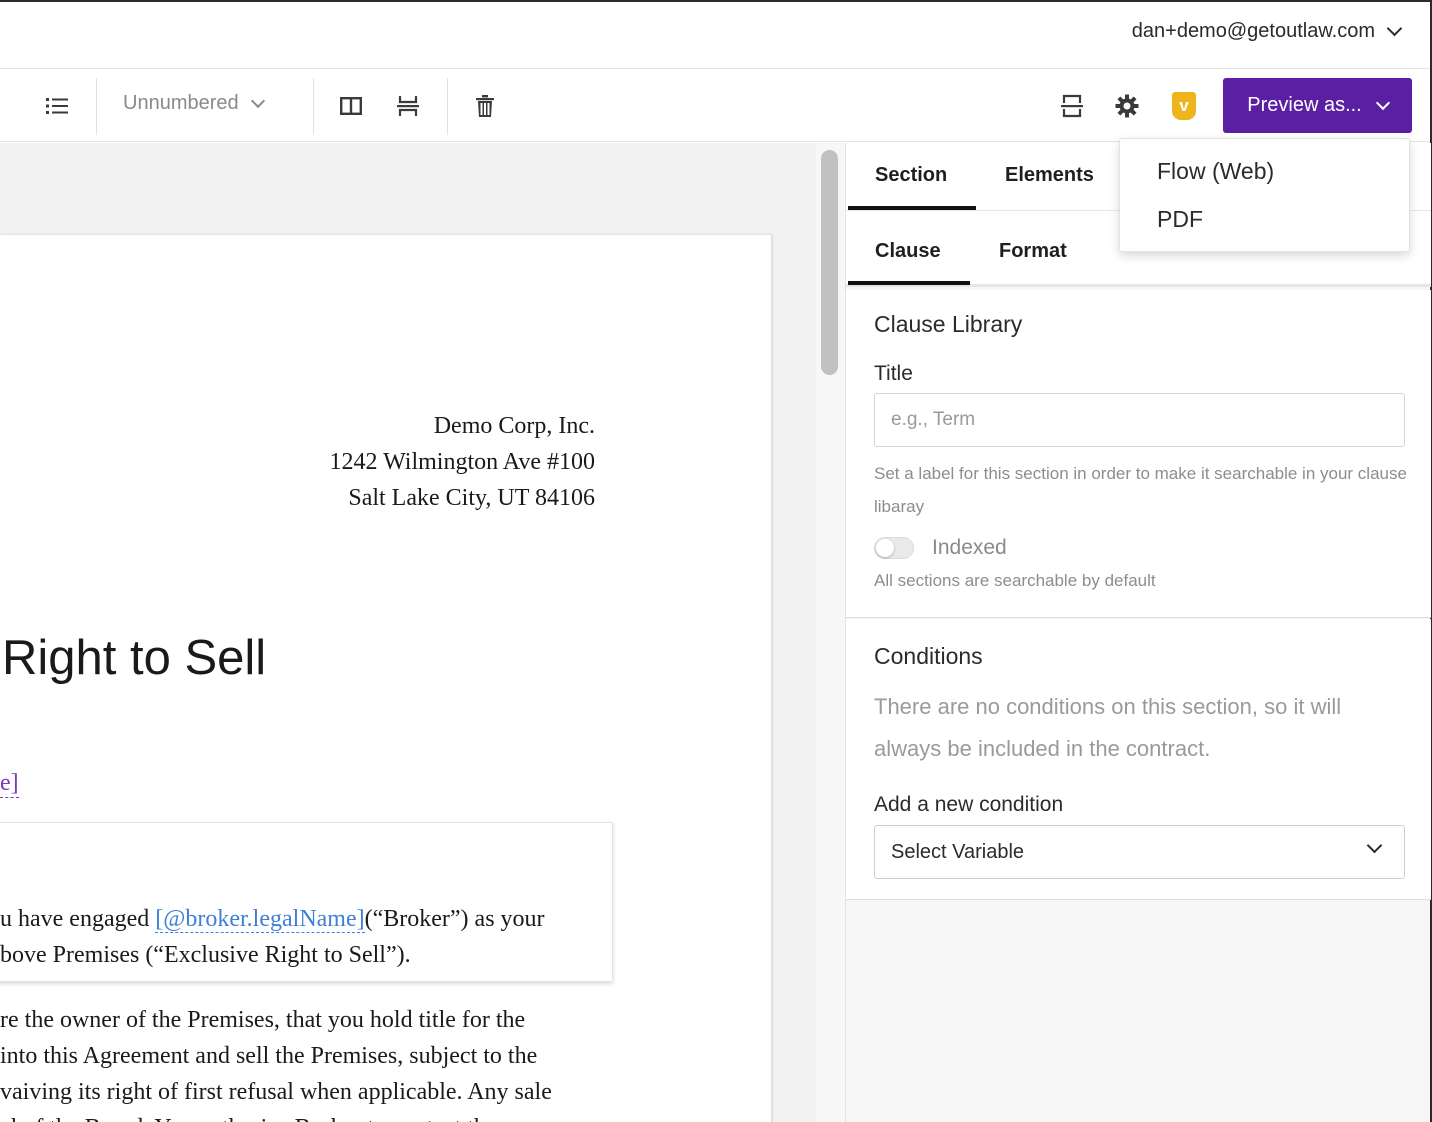  What do you see at coordinates (454, 919) in the screenshot?
I see `clause-text-segment: (“Broker”) as your` at bounding box center [454, 919].